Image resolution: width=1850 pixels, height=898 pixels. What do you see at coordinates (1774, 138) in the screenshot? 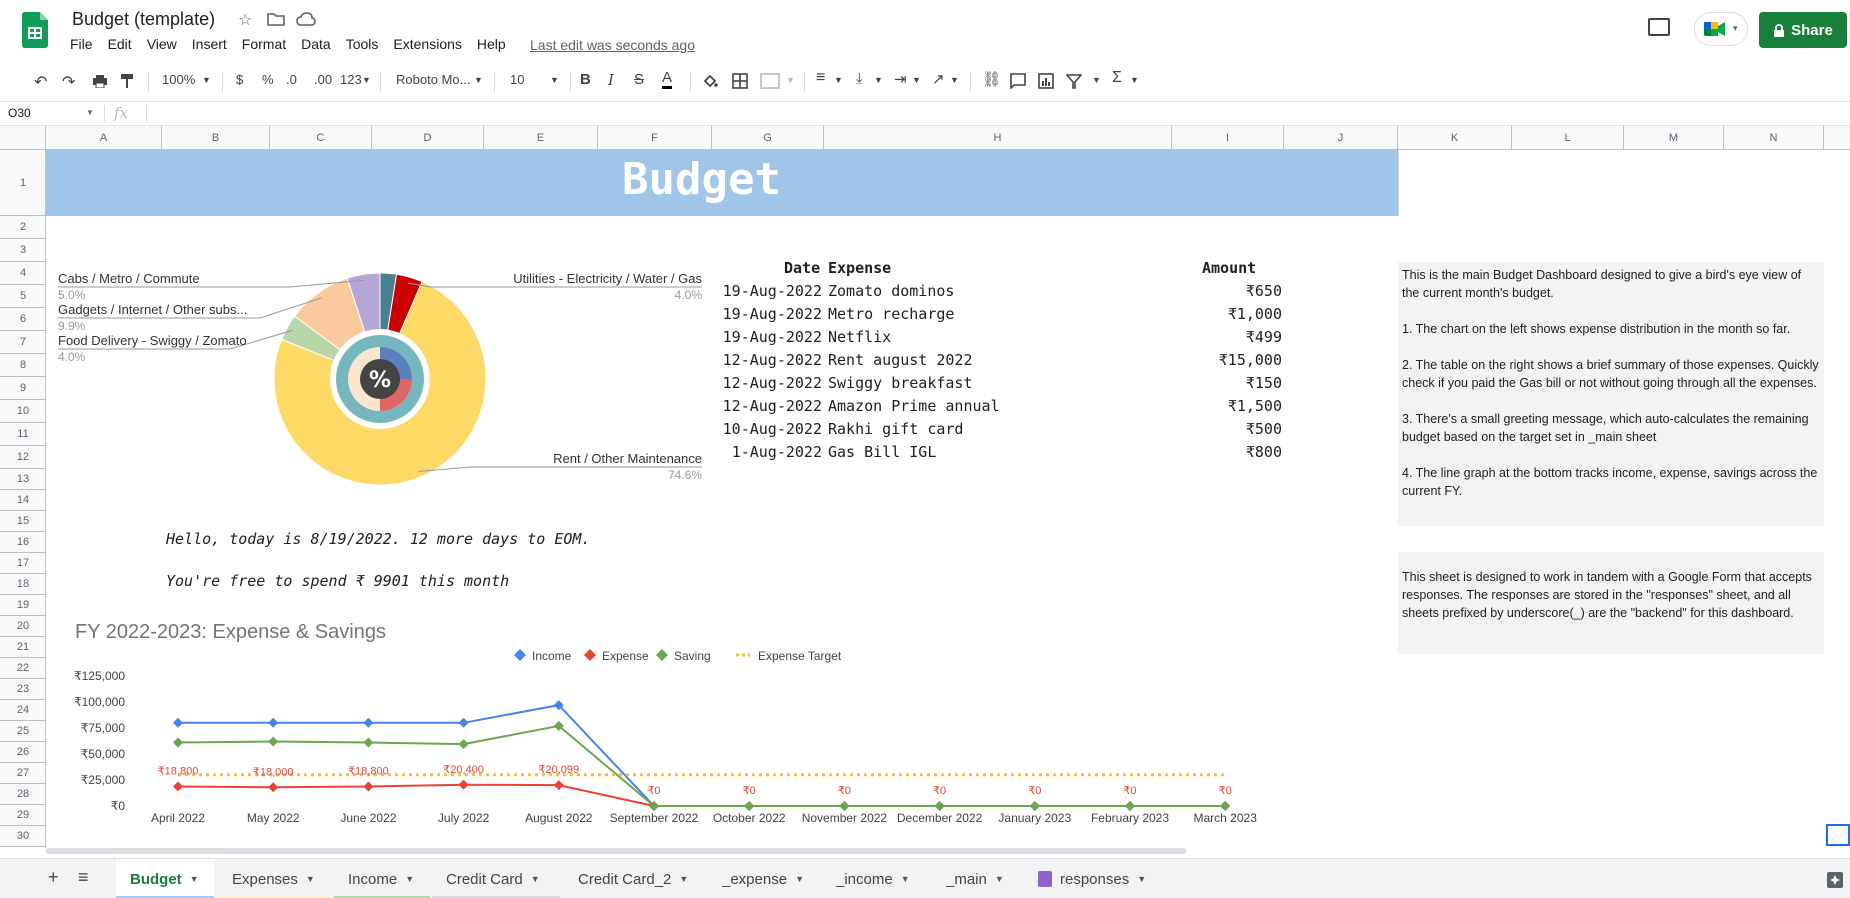
I see `col-header-n: N` at bounding box center [1774, 138].